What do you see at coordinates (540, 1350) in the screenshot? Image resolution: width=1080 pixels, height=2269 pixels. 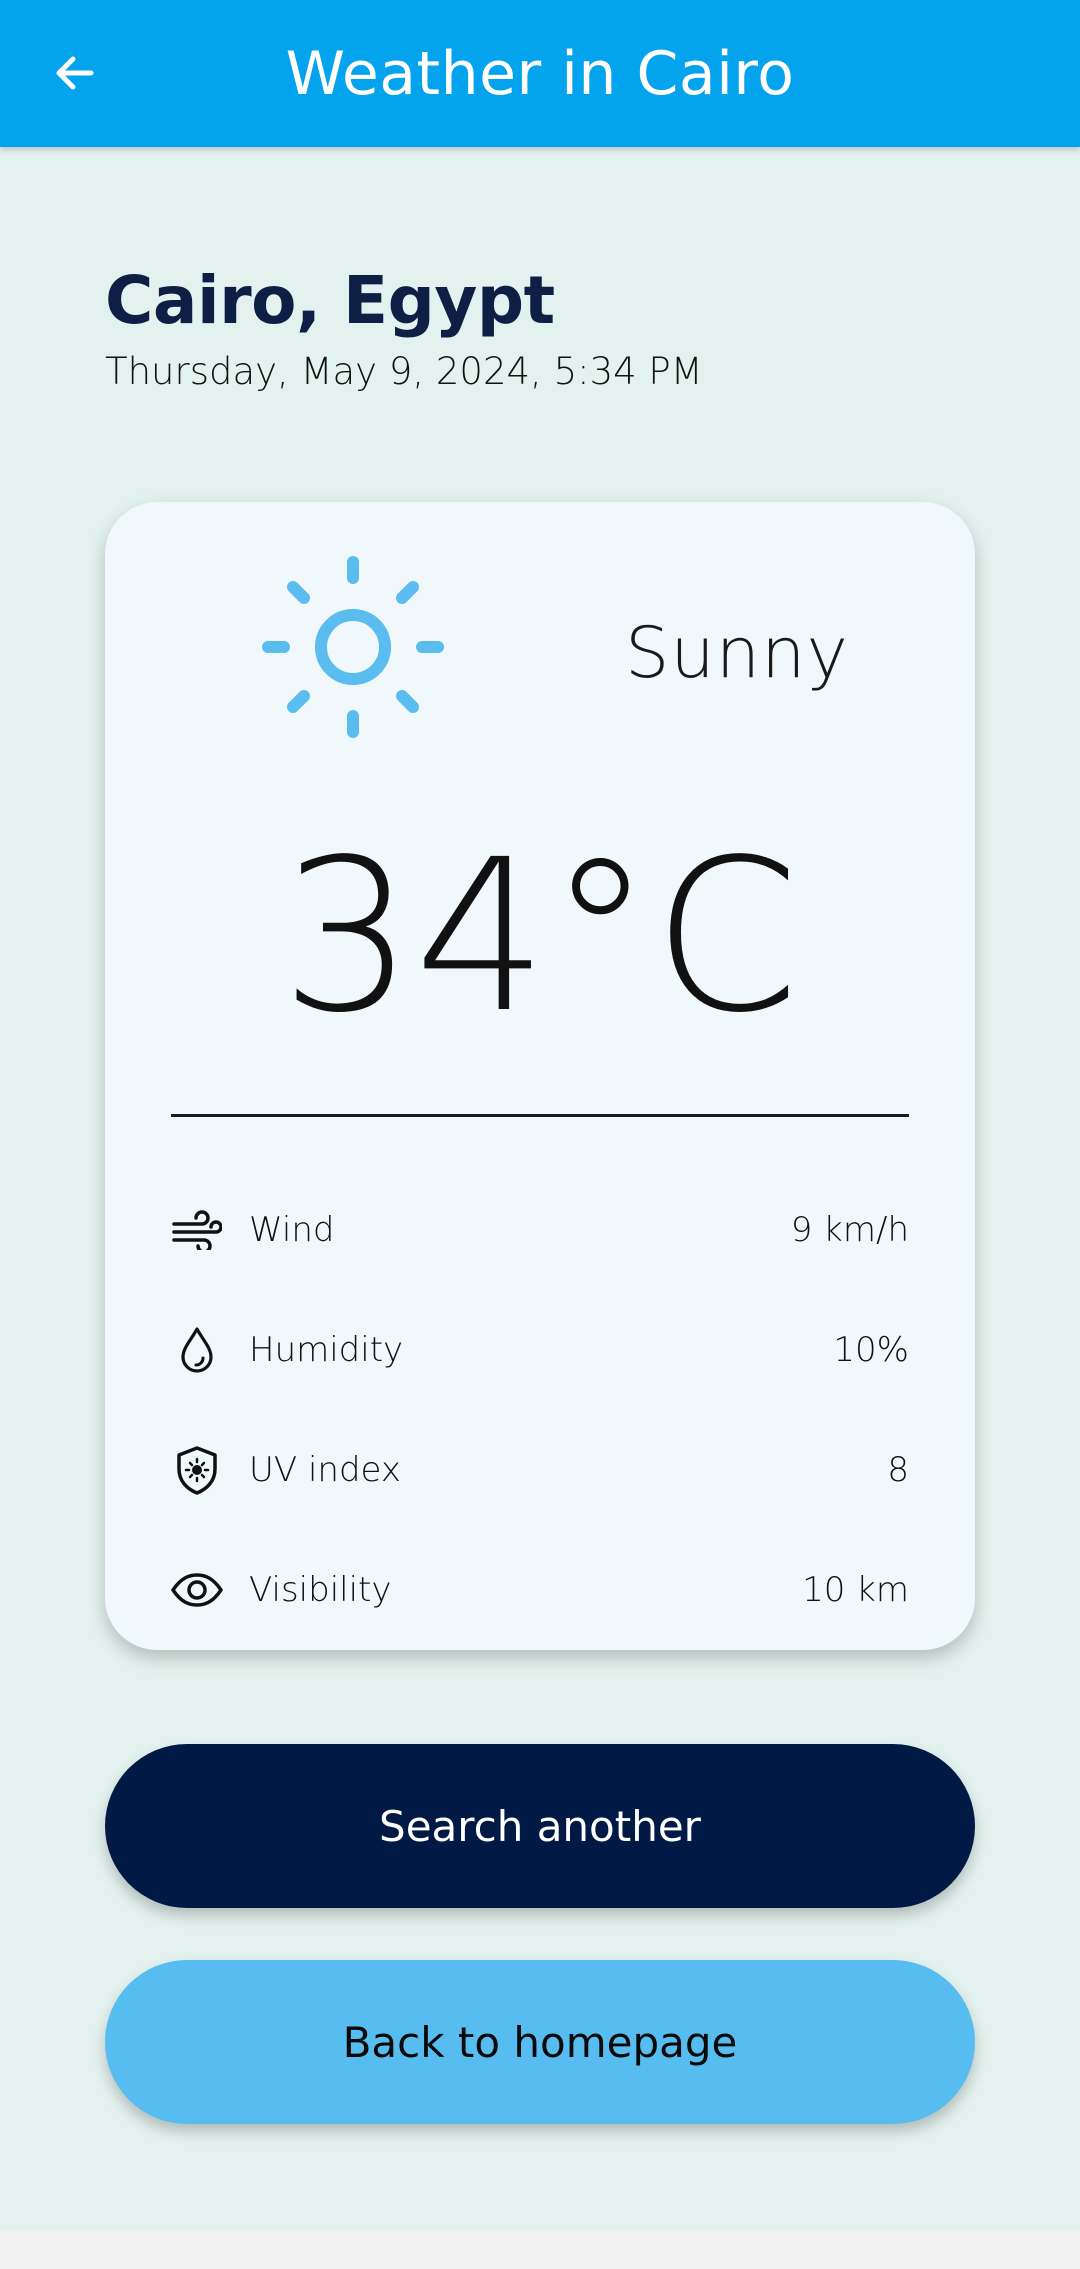 I see `detail-row-humidity: Humidity 10%` at bounding box center [540, 1350].